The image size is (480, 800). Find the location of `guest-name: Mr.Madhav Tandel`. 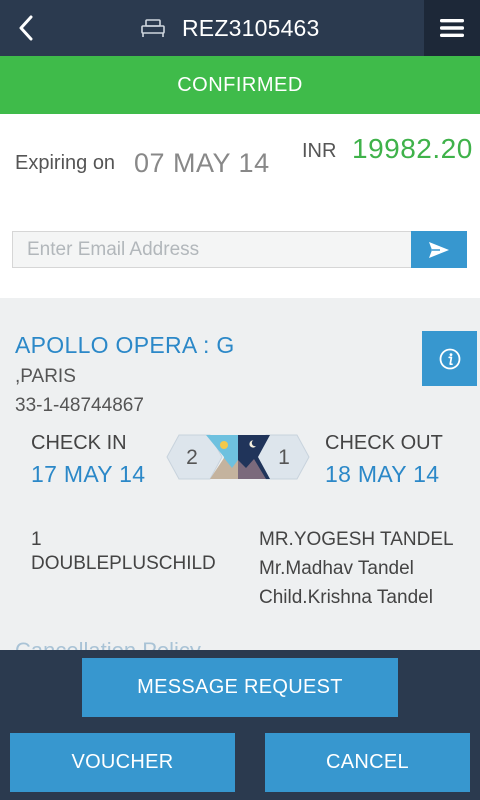

guest-name: Mr.Madhav Tandel is located at coordinates (336, 568).